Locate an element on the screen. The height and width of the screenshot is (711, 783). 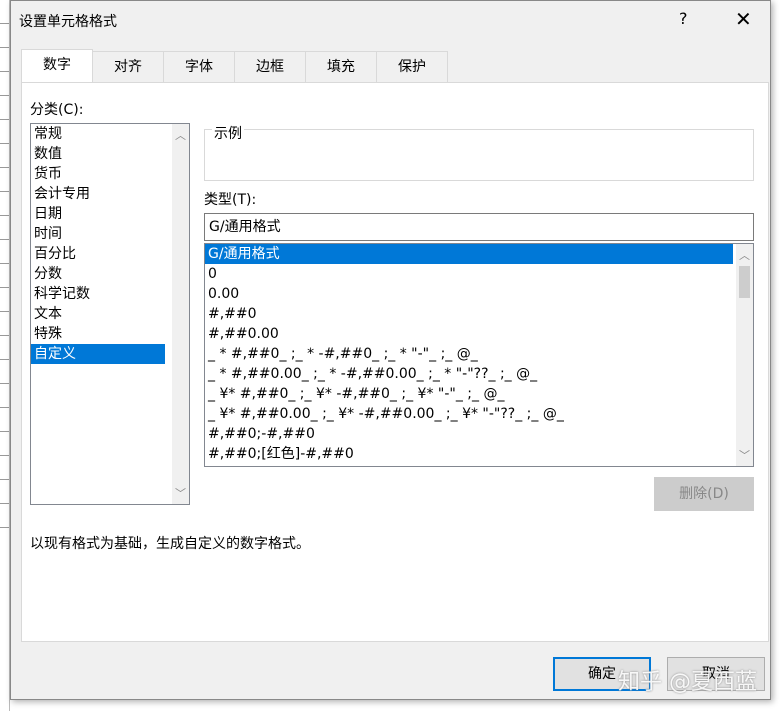
tab-fill: 填充 is located at coordinates (341, 66).